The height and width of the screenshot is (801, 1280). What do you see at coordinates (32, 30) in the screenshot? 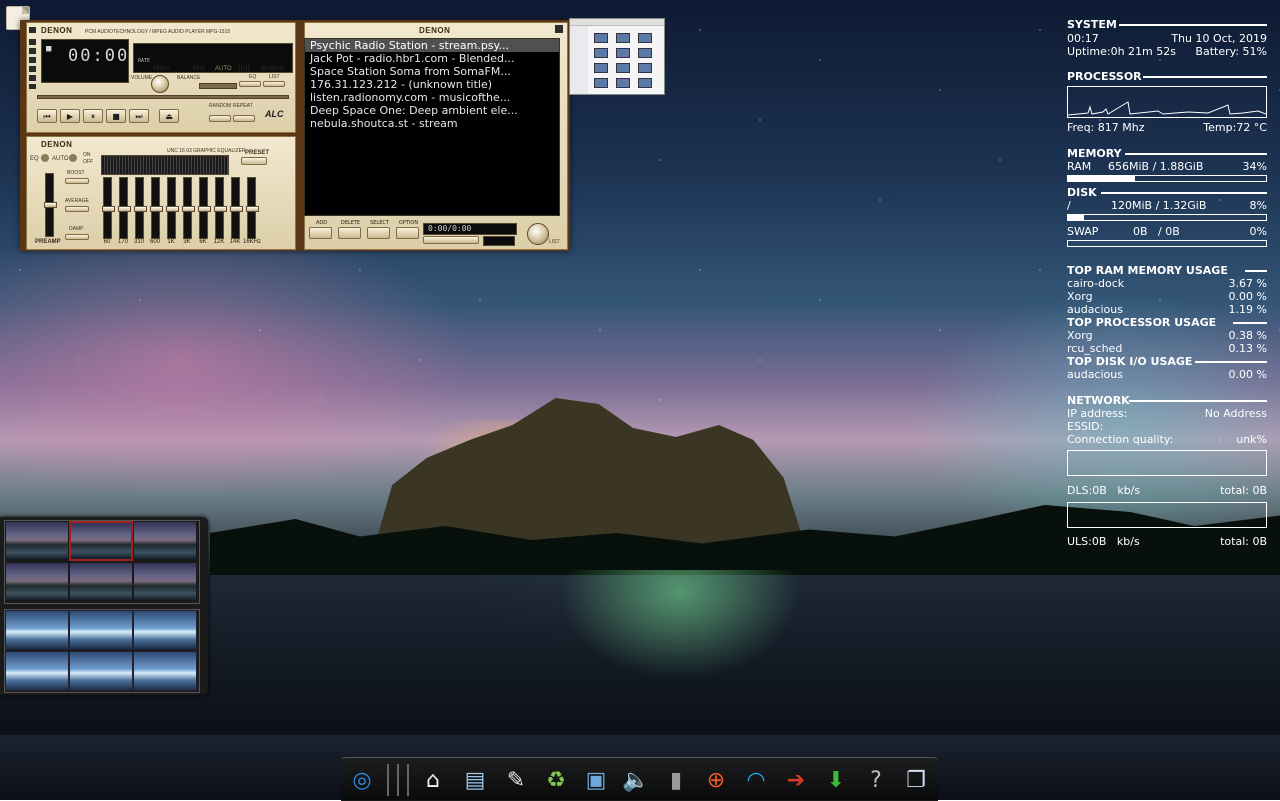
I see `window-menu-button` at bounding box center [32, 30].